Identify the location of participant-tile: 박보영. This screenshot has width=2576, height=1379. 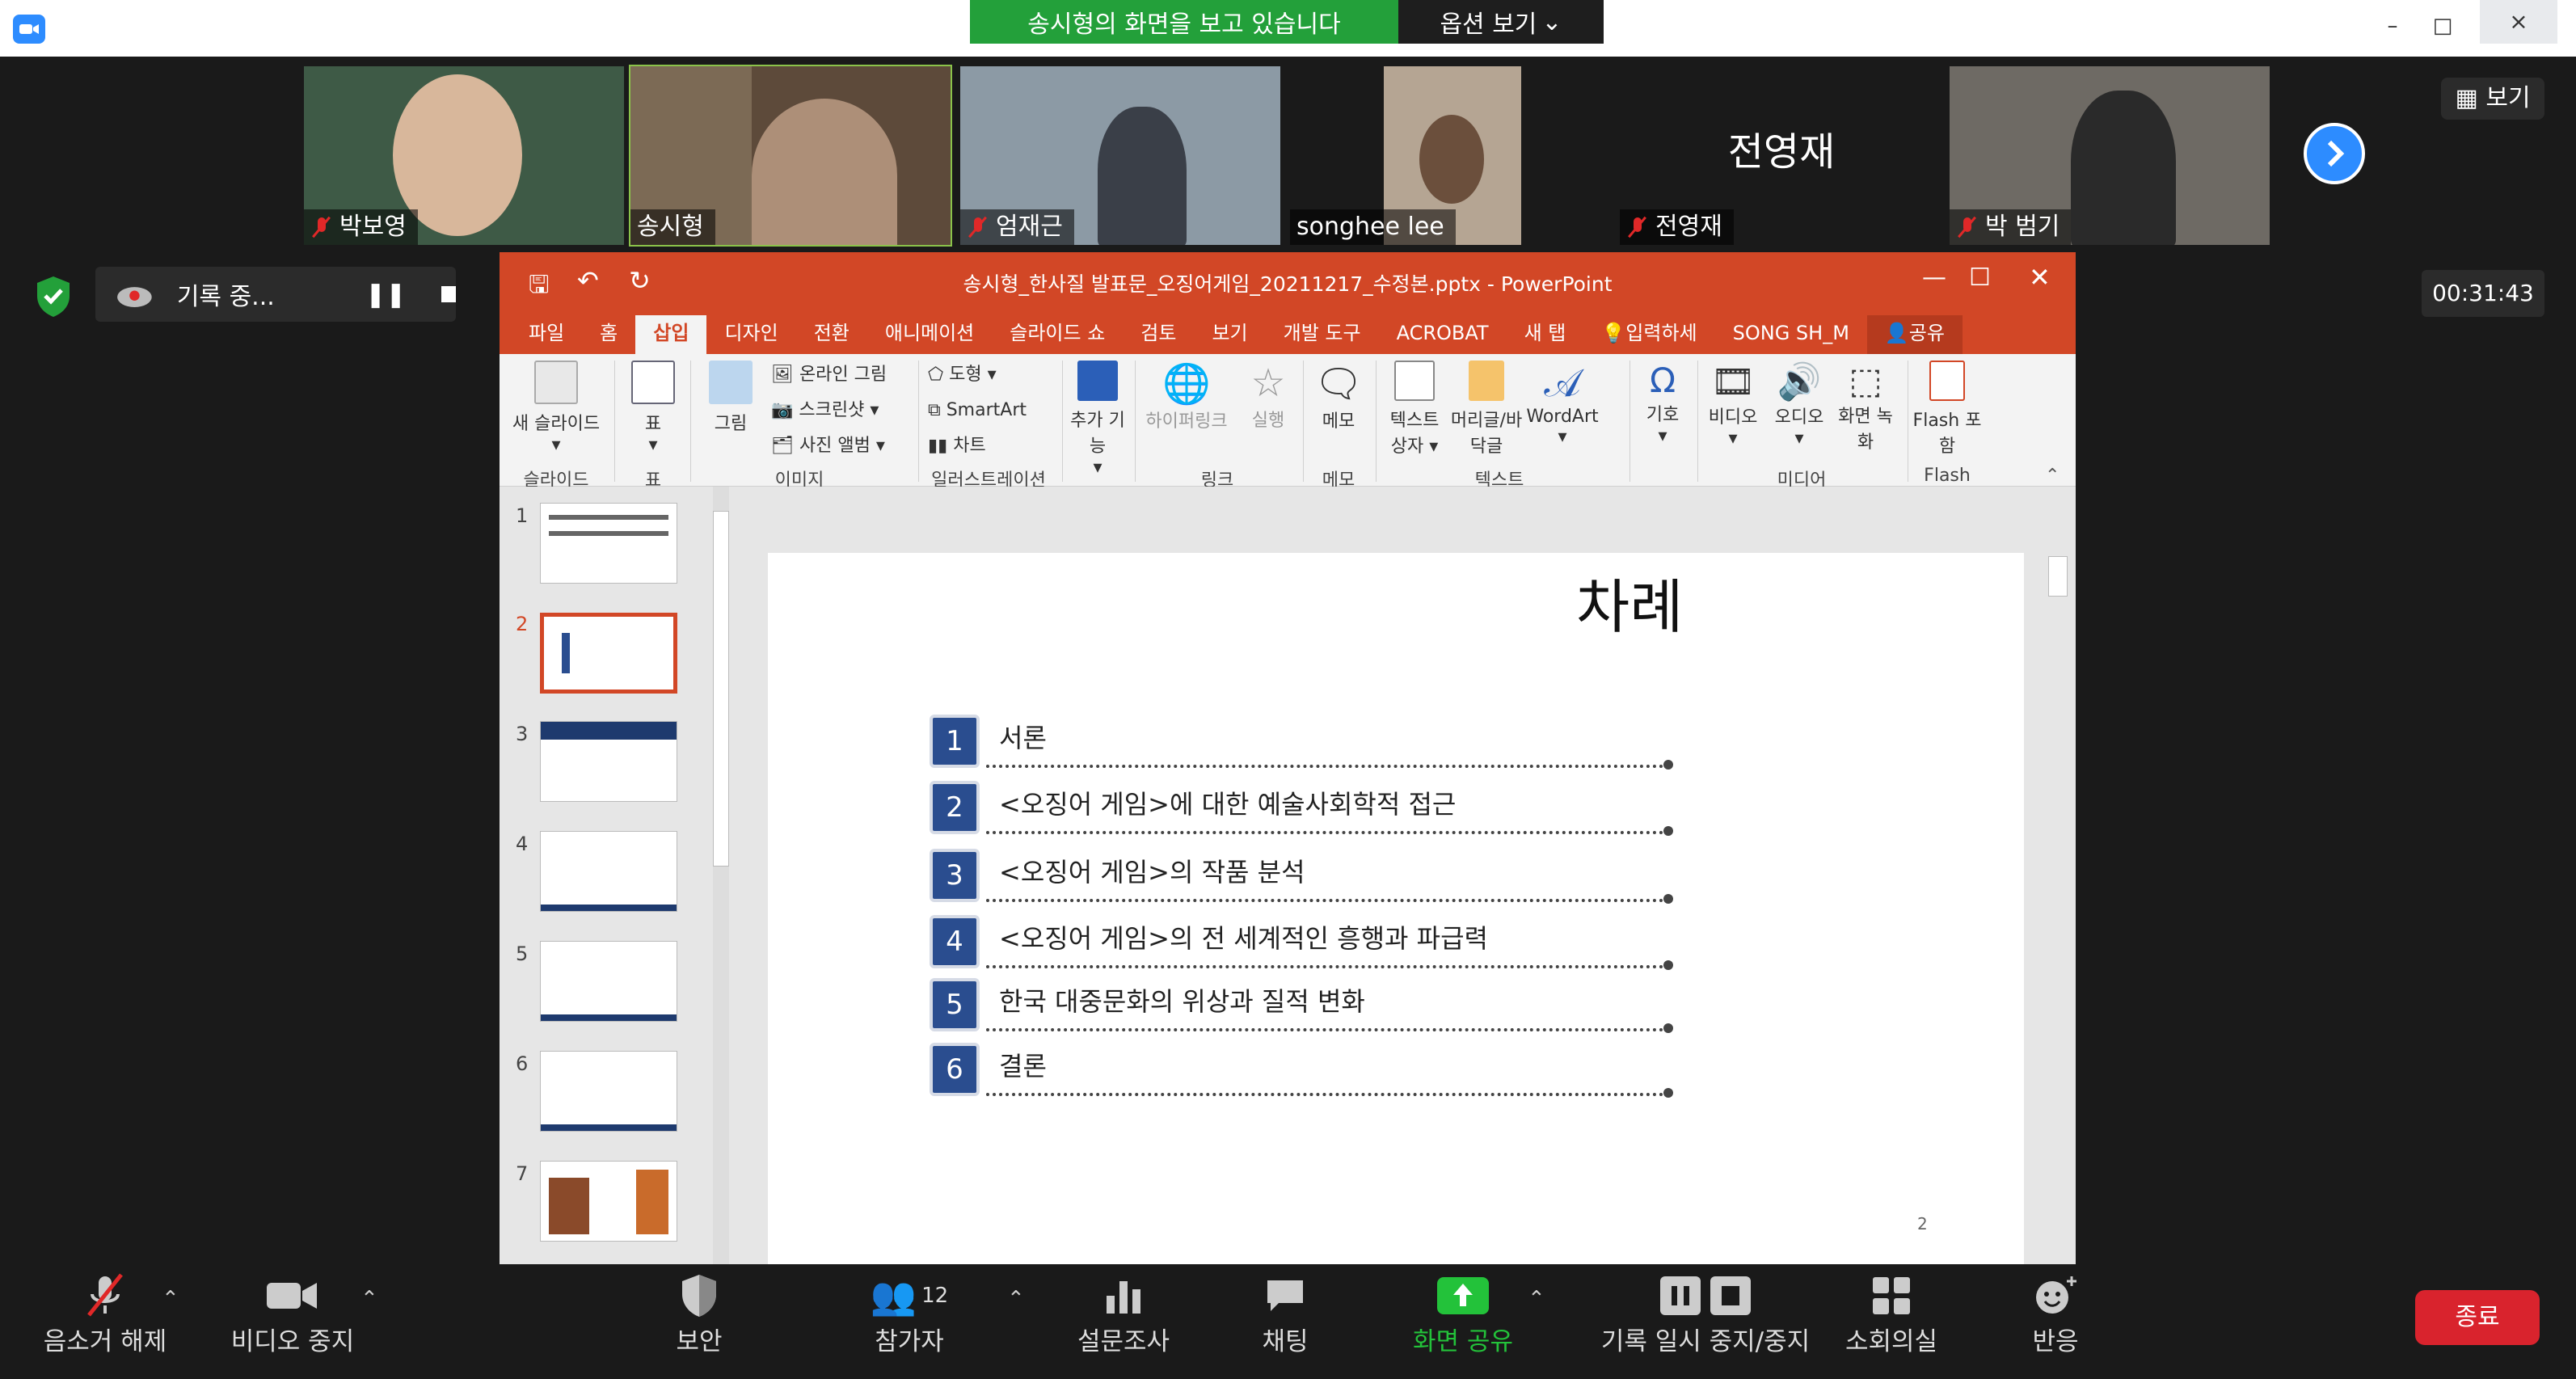
(464, 156).